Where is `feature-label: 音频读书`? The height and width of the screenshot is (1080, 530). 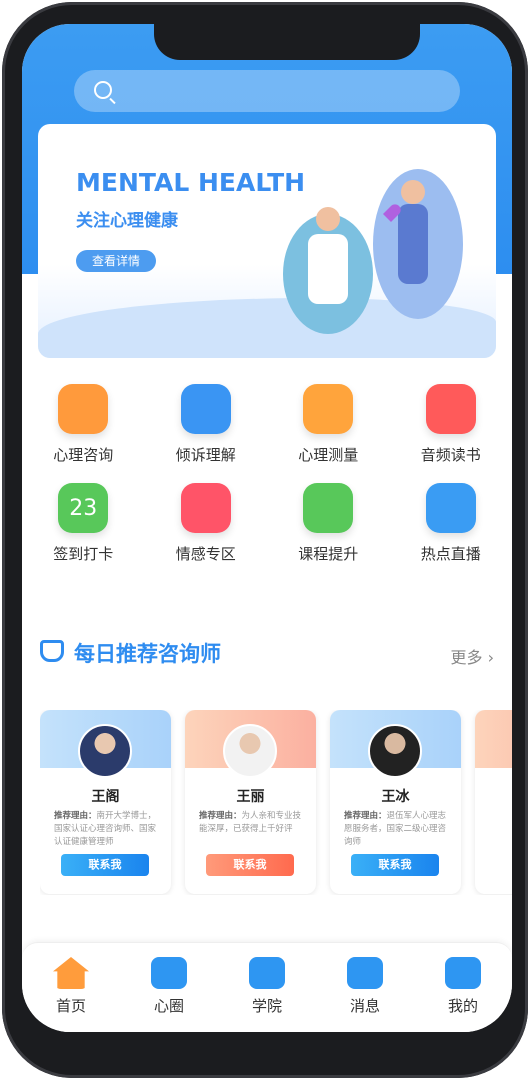 feature-label: 音频读书 is located at coordinates (450, 455).